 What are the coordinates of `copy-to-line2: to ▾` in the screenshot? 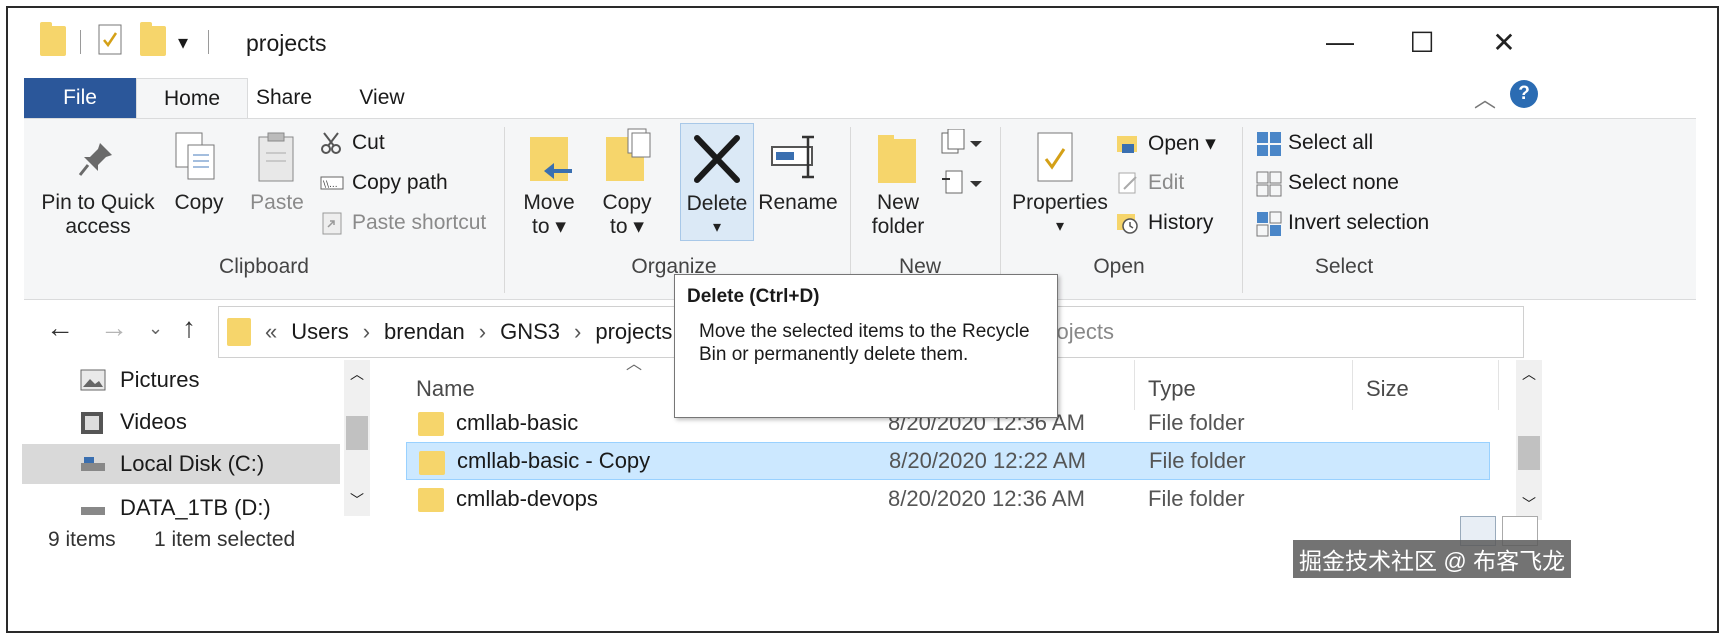 It's located at (627, 226).